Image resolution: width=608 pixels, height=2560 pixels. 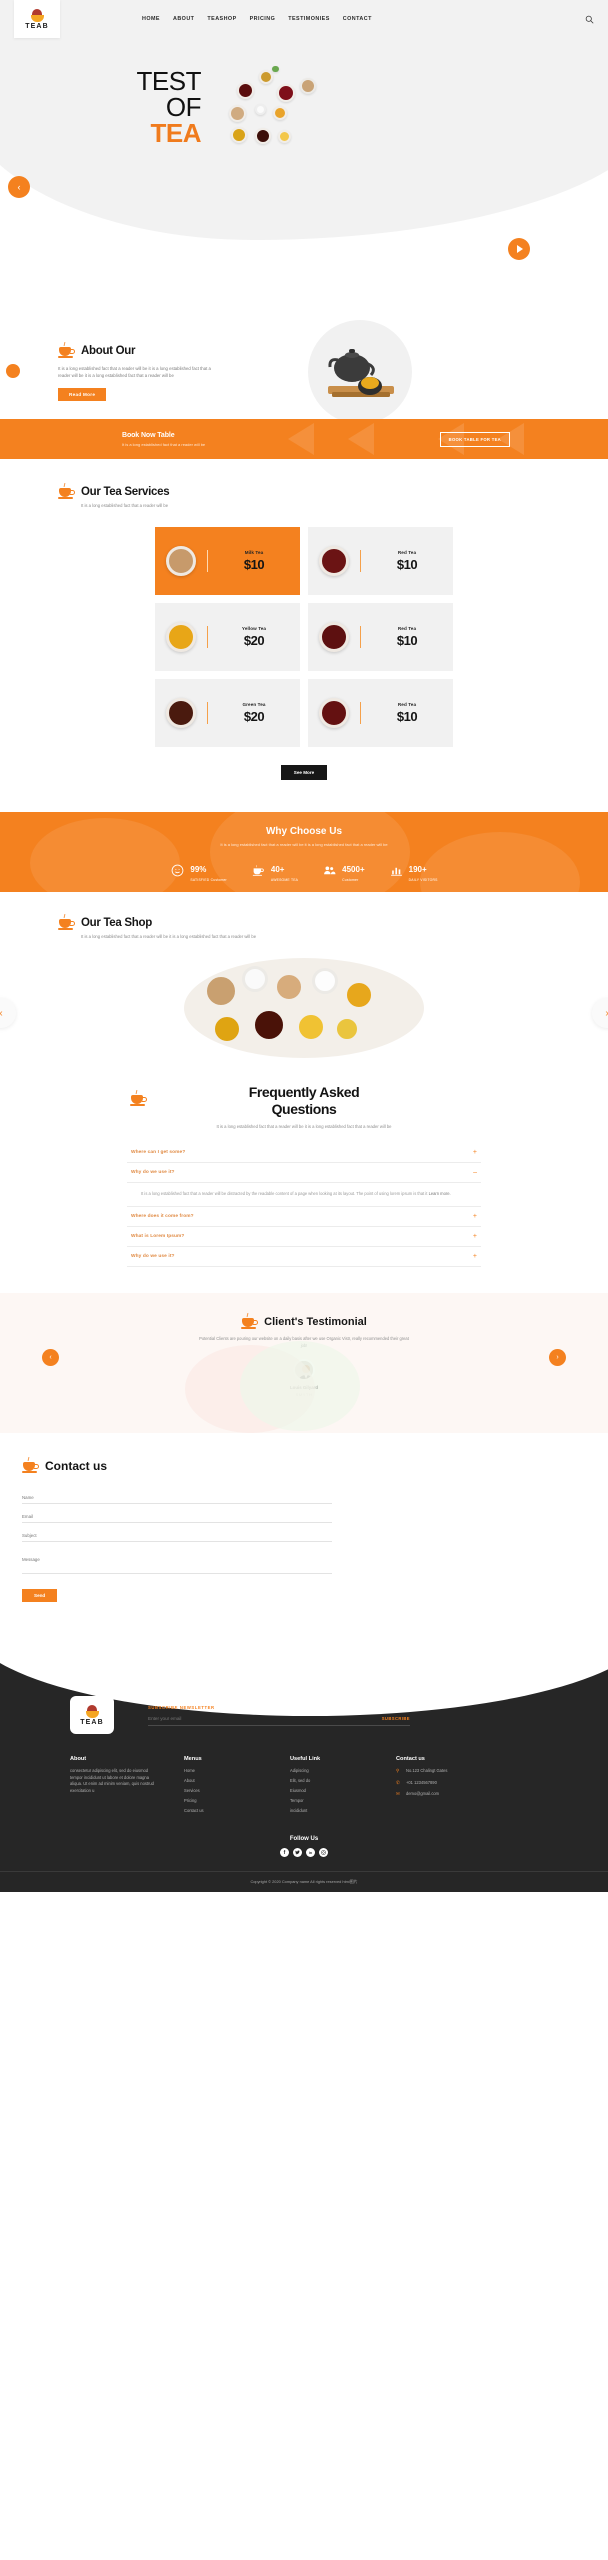 What do you see at coordinates (557, 1357) in the screenshot?
I see `testimonial-next-arrow: ›` at bounding box center [557, 1357].